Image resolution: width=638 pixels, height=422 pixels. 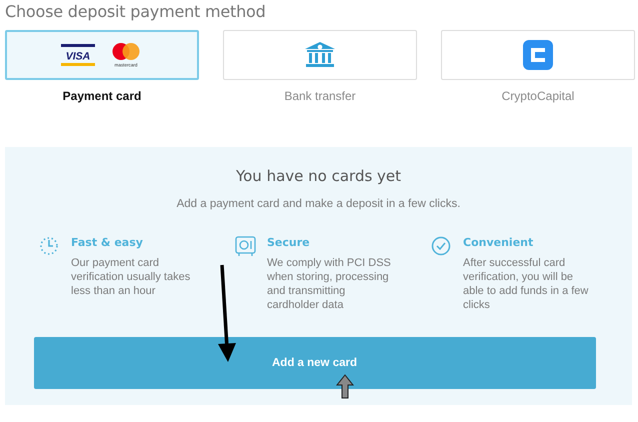 What do you see at coordinates (538, 96) in the screenshot?
I see `payment-method-label: CryptoCapital` at bounding box center [538, 96].